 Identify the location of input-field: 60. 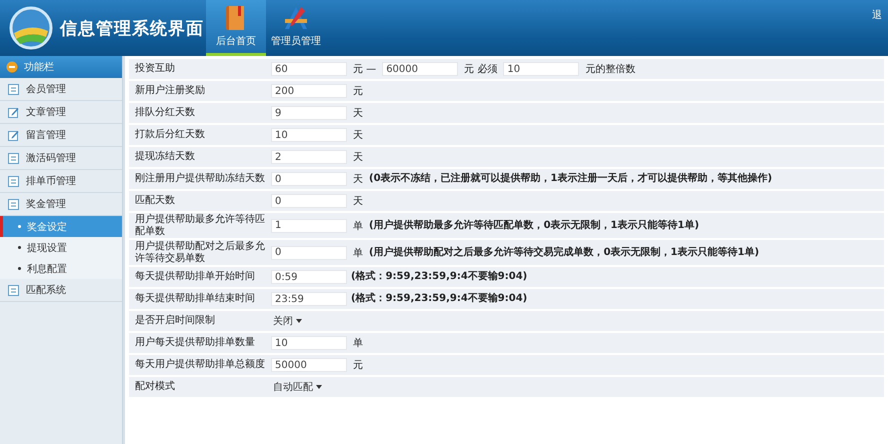
(309, 69).